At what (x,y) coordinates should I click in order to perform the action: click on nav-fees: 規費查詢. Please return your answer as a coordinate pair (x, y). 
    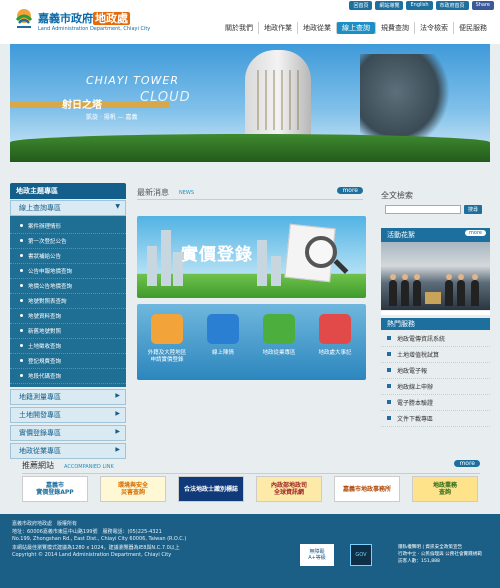
    Looking at the image, I should click on (394, 28).